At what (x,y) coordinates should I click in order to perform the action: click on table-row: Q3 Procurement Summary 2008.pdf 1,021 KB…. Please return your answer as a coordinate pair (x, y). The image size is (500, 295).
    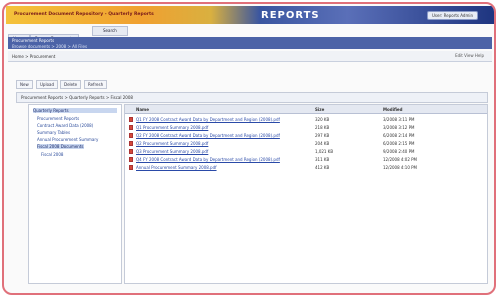
    Looking at the image, I should click on (306, 151).